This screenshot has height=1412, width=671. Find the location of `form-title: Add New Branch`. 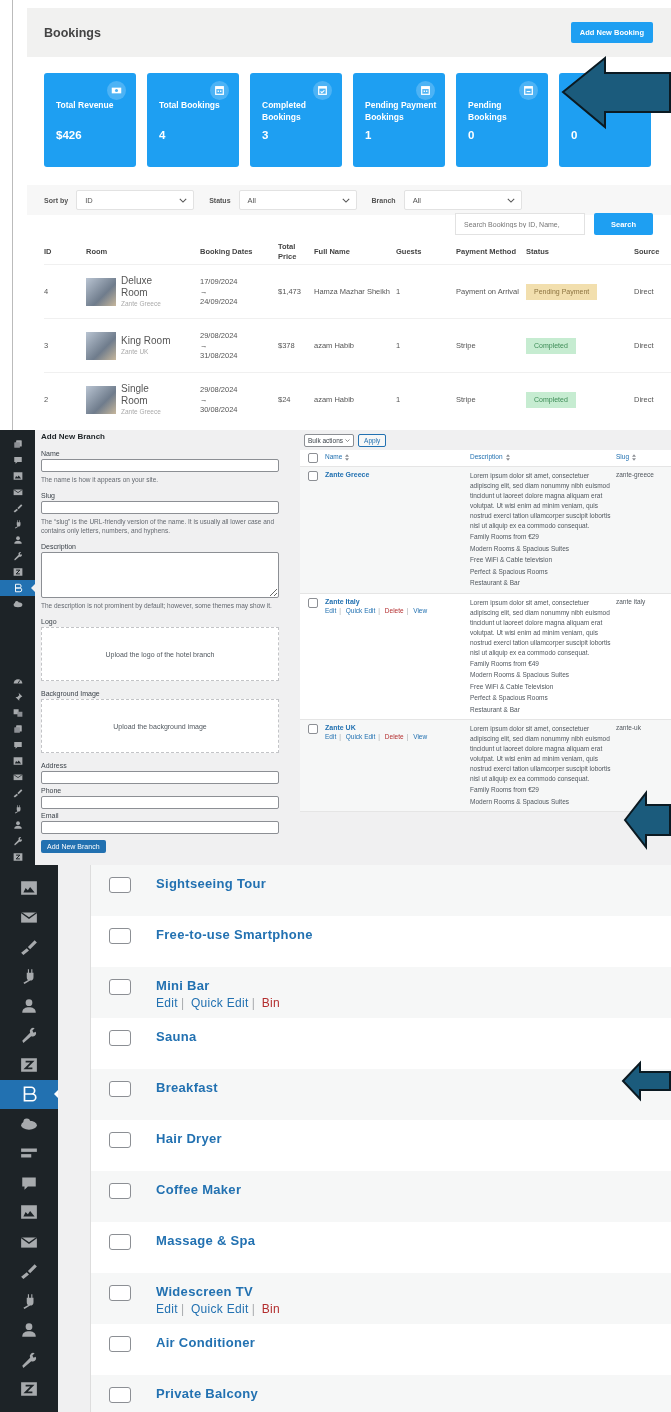

form-title: Add New Branch is located at coordinates (73, 436).